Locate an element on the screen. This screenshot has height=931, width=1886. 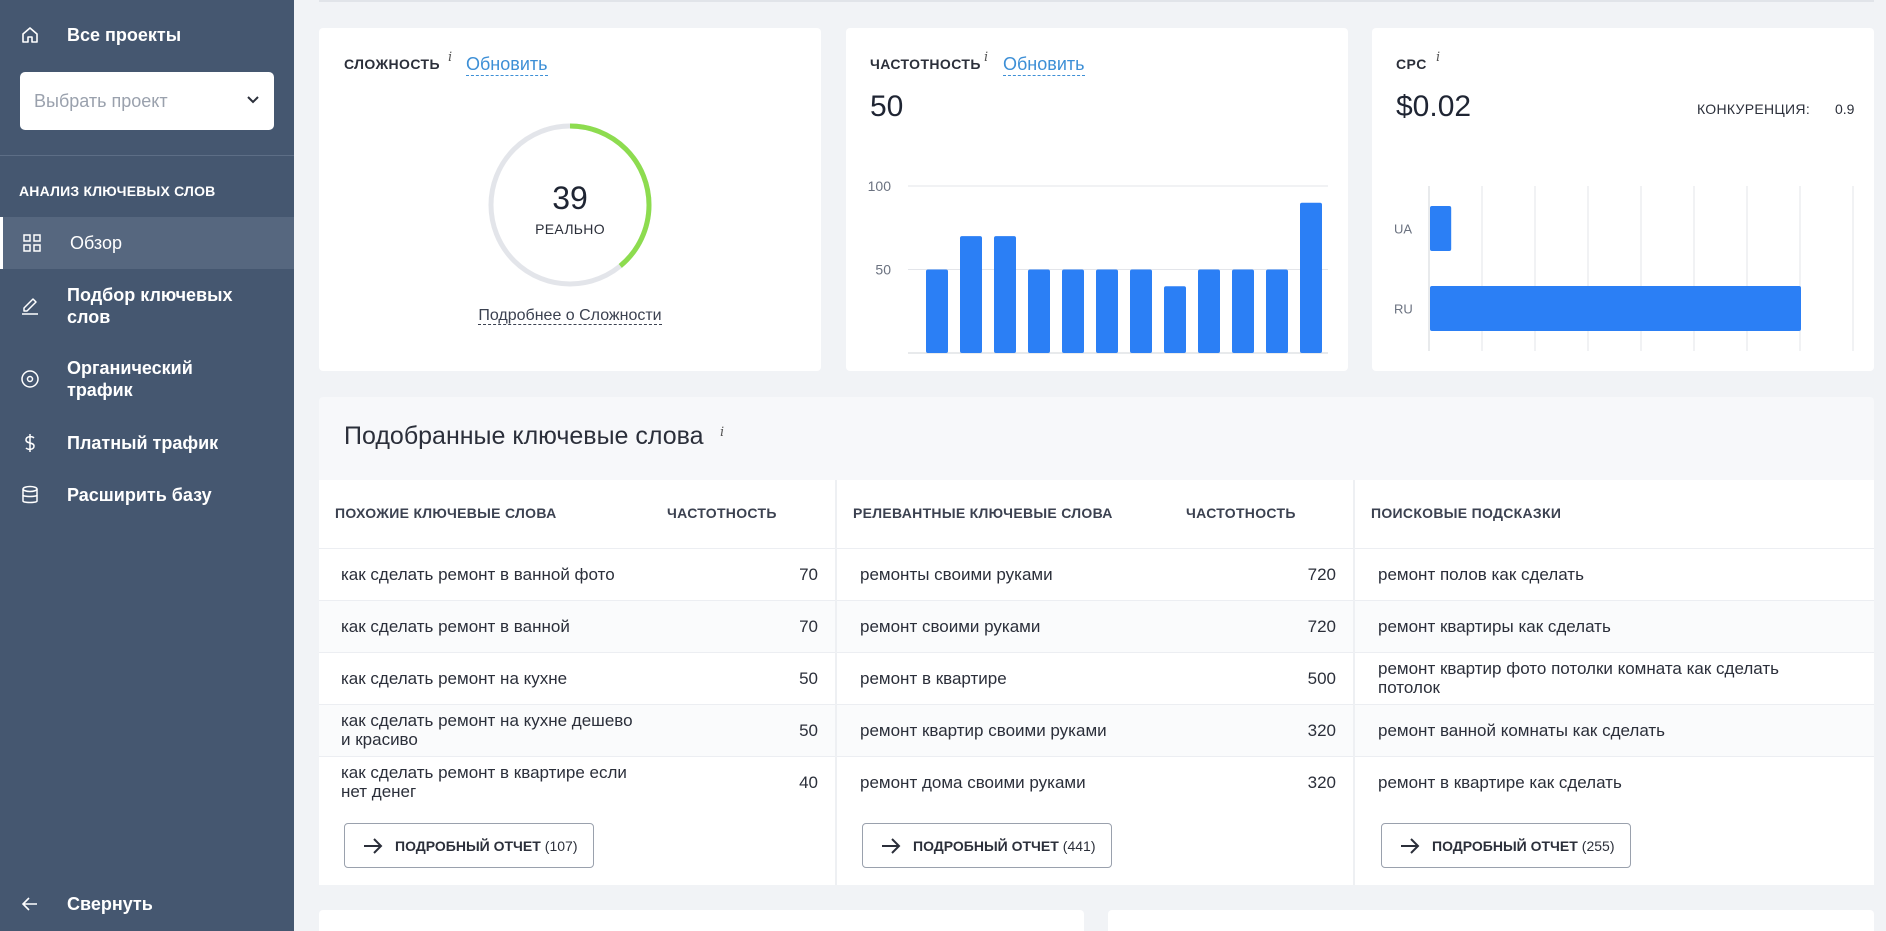
cpc-value: $0.02 is located at coordinates (1434, 106).